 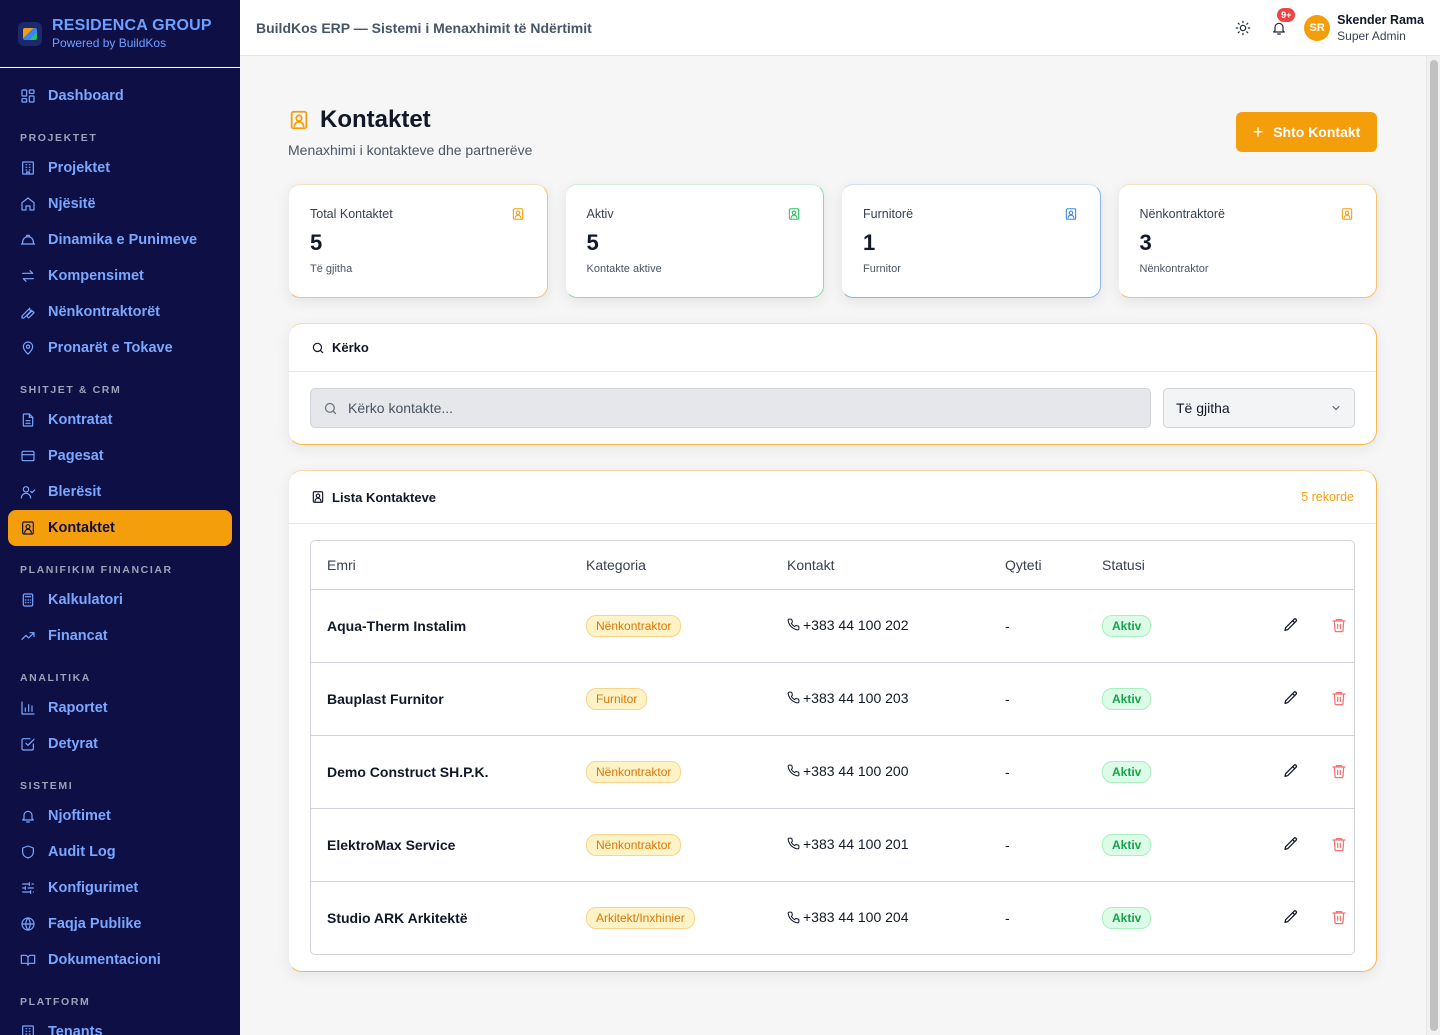 I want to click on category-filter-select: Të gjitha, so click(x=1259, y=408).